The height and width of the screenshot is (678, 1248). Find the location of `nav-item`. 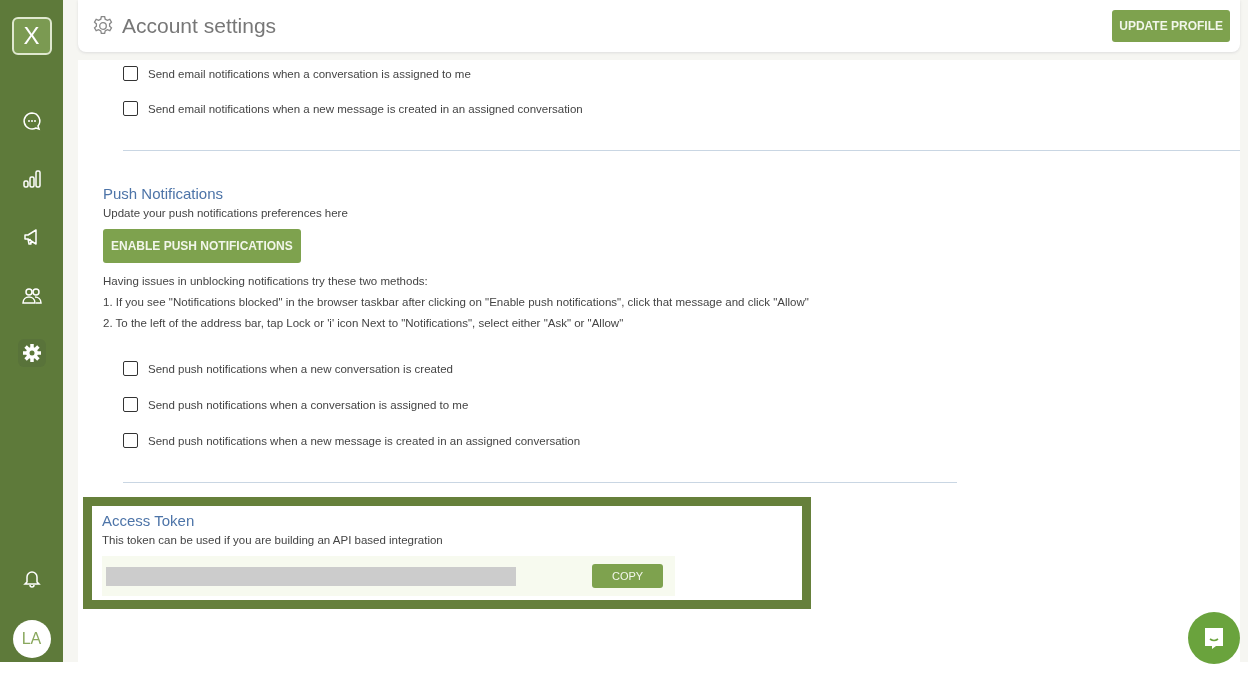

nav-item is located at coordinates (31, 353).